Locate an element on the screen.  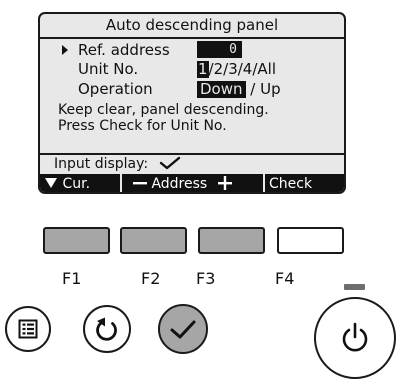
unit-no-options: 1/2/3/4/All is located at coordinates (236, 69).